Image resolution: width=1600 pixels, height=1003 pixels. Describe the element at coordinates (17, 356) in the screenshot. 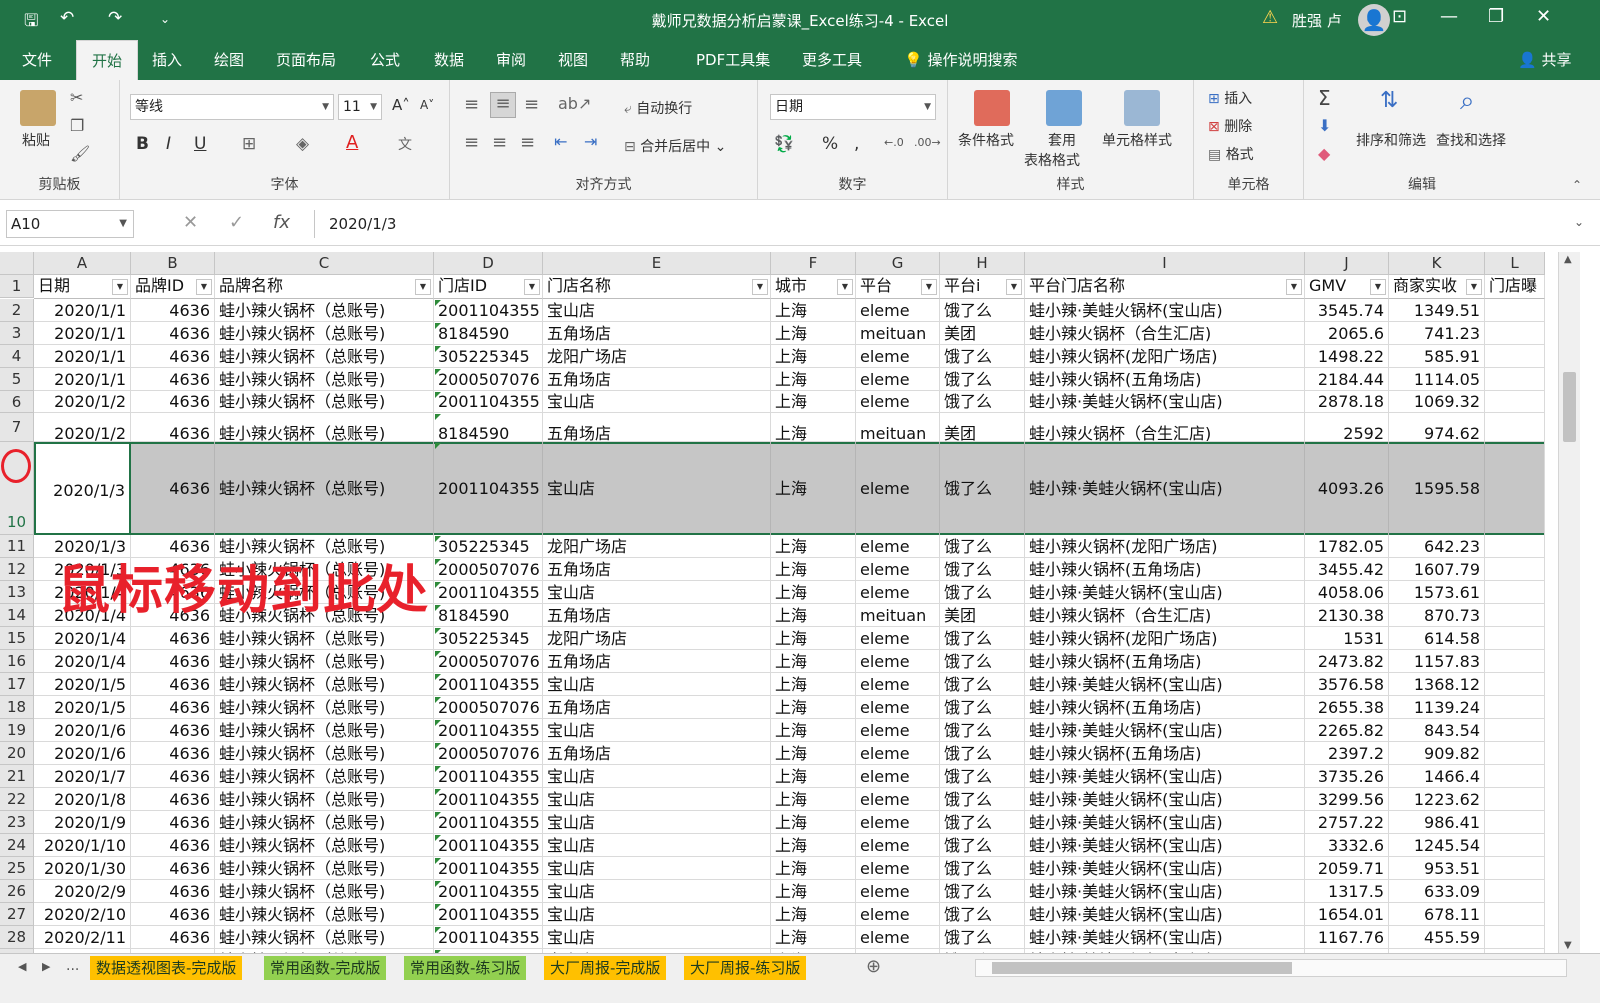

I see `row-header: 4` at that location.